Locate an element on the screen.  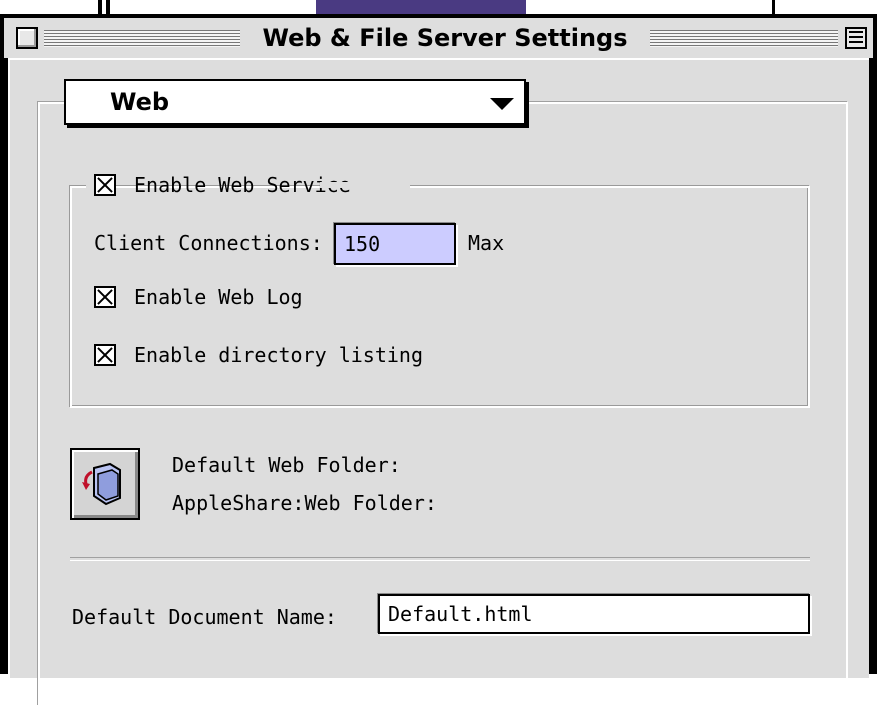
title-bar-stripes-left is located at coordinates (142, 38).